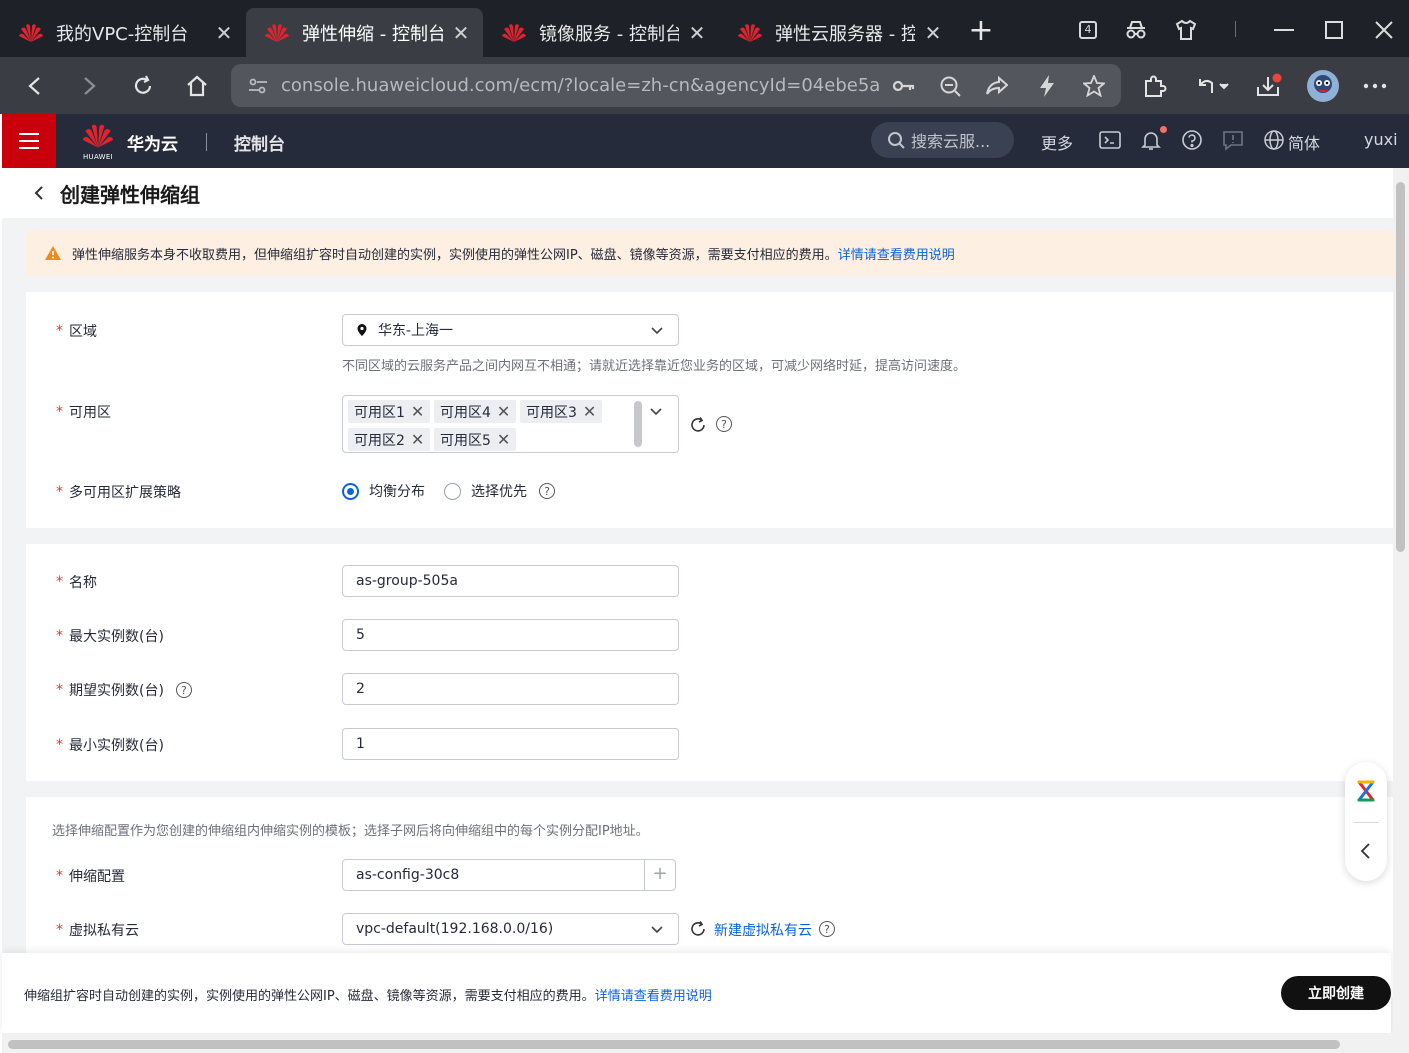 The width and height of the screenshot is (1409, 1053). I want to click on profile-avatar, so click(1323, 86).